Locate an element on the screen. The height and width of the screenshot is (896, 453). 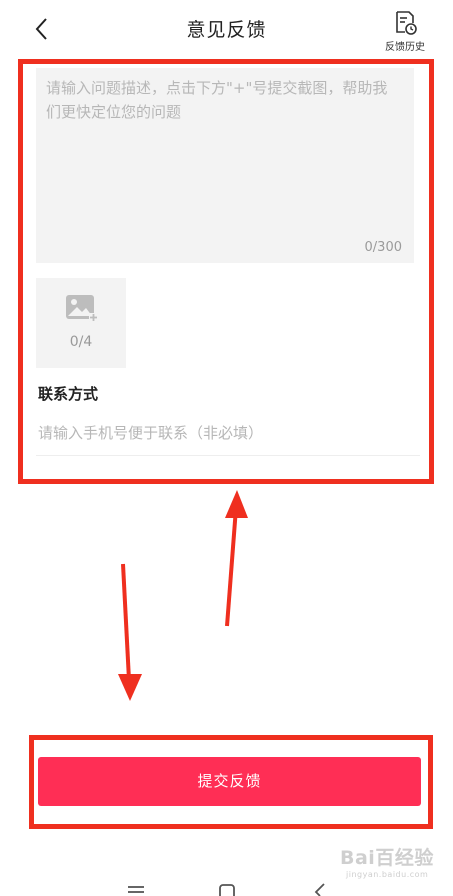
highlight-box-submit is located at coordinates (231, 782).